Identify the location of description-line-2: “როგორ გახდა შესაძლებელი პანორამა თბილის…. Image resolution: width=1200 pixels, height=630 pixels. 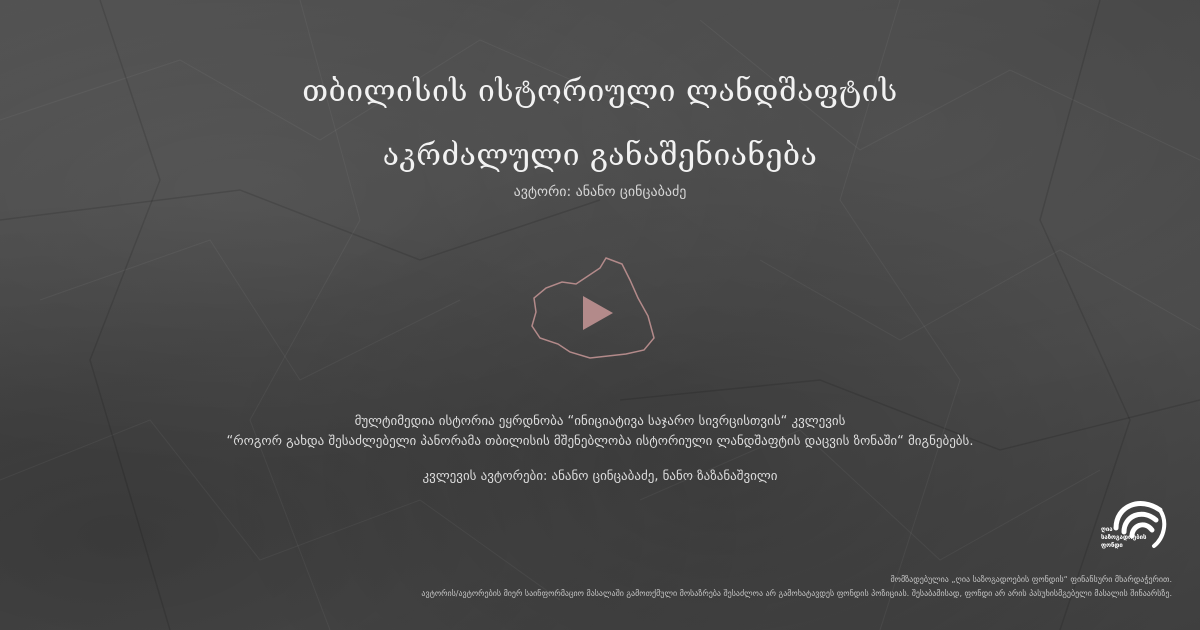
(600, 441).